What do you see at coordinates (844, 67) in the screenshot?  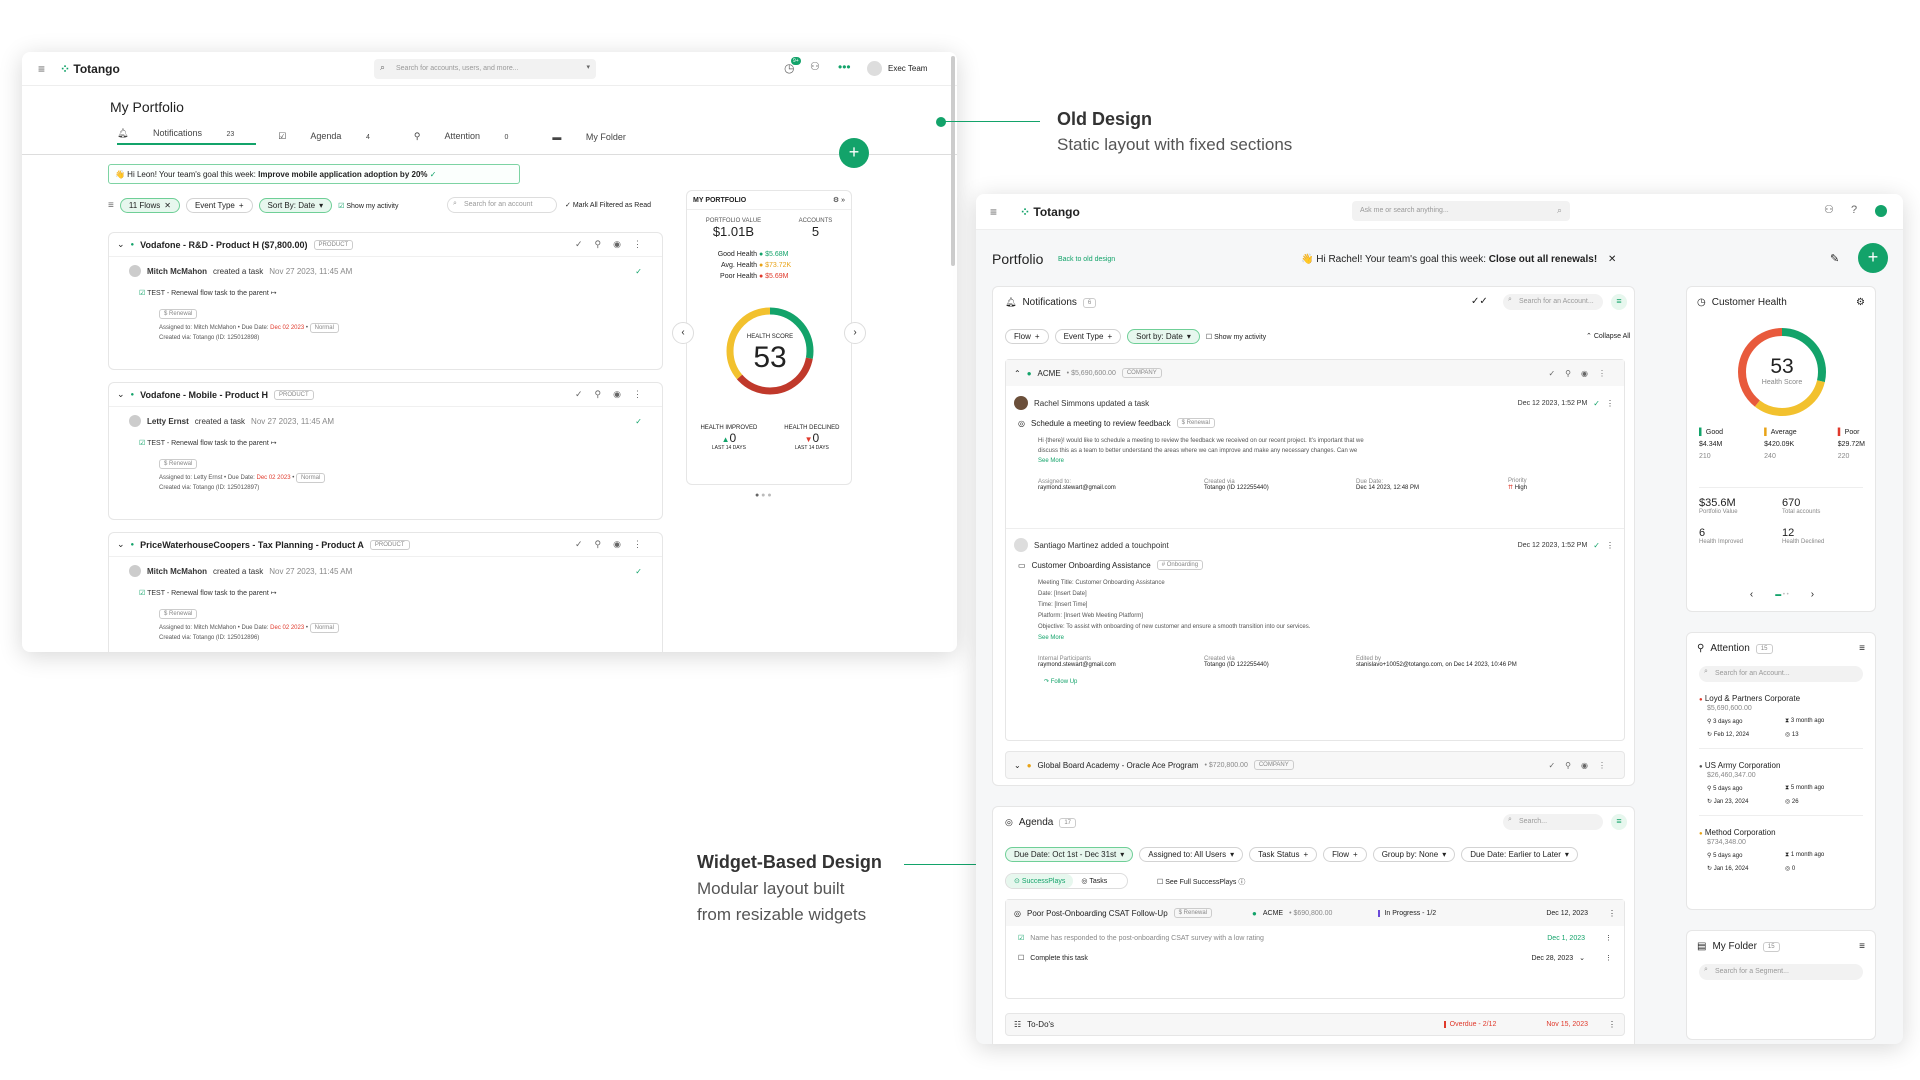 I see `apps-icon: •••` at bounding box center [844, 67].